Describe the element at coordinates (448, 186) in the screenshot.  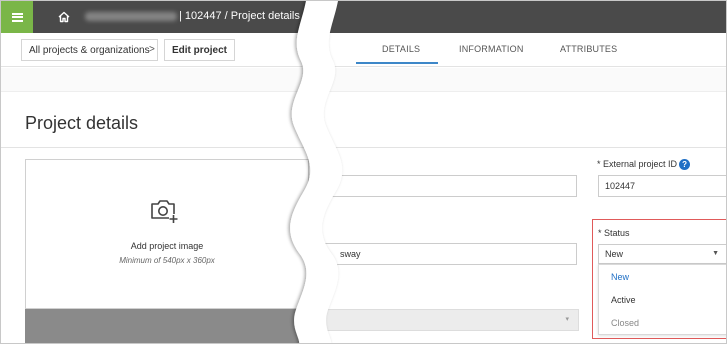
I see `project-name-input` at that location.